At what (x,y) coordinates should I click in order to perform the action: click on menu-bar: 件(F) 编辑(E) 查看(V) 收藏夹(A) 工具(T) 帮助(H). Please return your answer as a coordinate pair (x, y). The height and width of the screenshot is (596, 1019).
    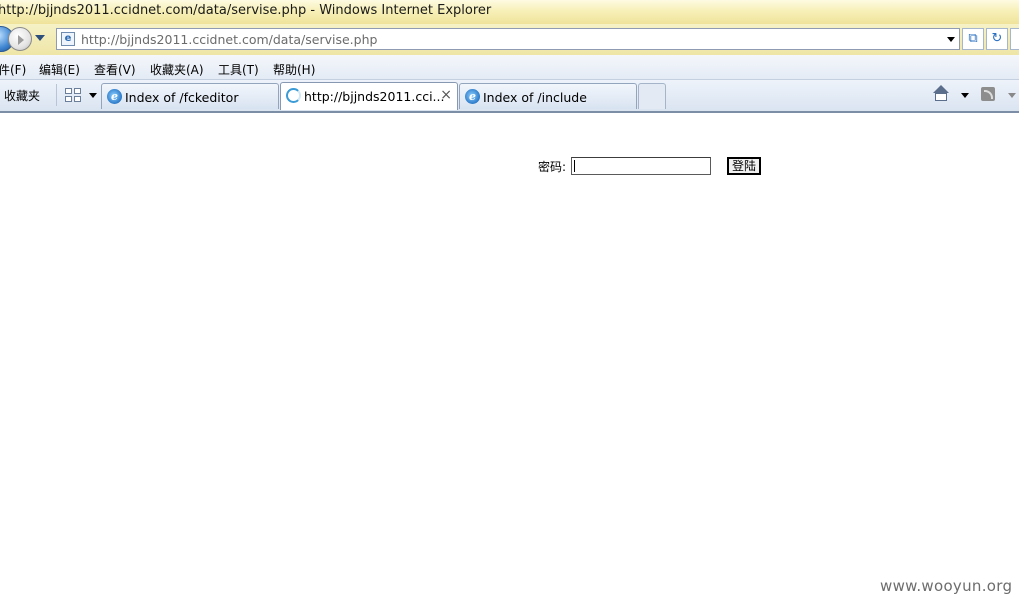
    Looking at the image, I should click on (509, 67).